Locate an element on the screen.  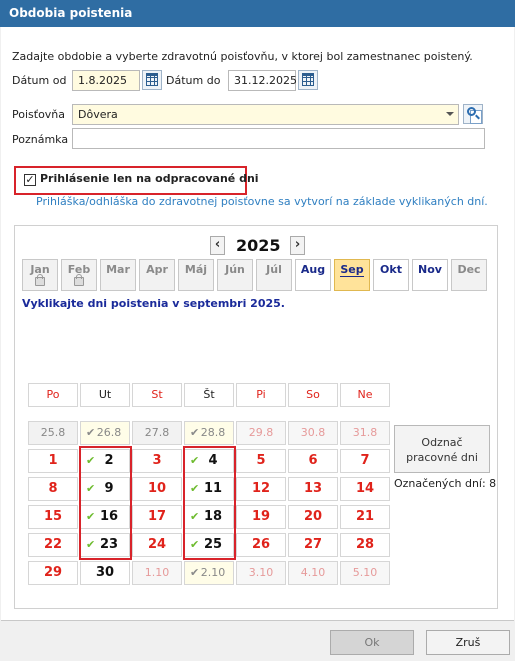
month-tab-6: Jún is located at coordinates (235, 275).